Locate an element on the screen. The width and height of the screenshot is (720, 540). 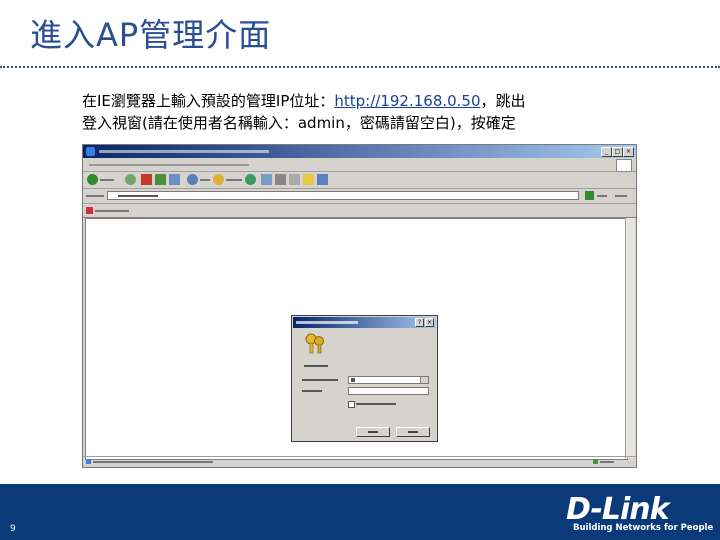
keys-icon is located at coordinates (314, 343).